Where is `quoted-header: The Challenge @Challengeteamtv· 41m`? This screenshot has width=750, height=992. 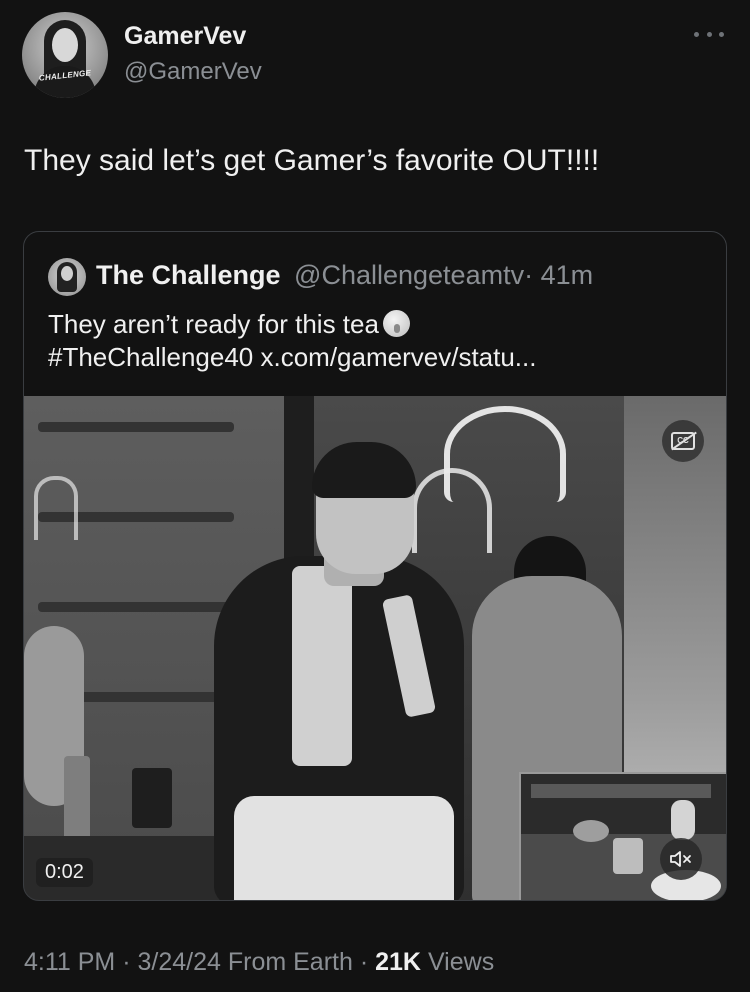
quoted-header: The Challenge @Challengeteamtv· 41m is located at coordinates (344, 275).